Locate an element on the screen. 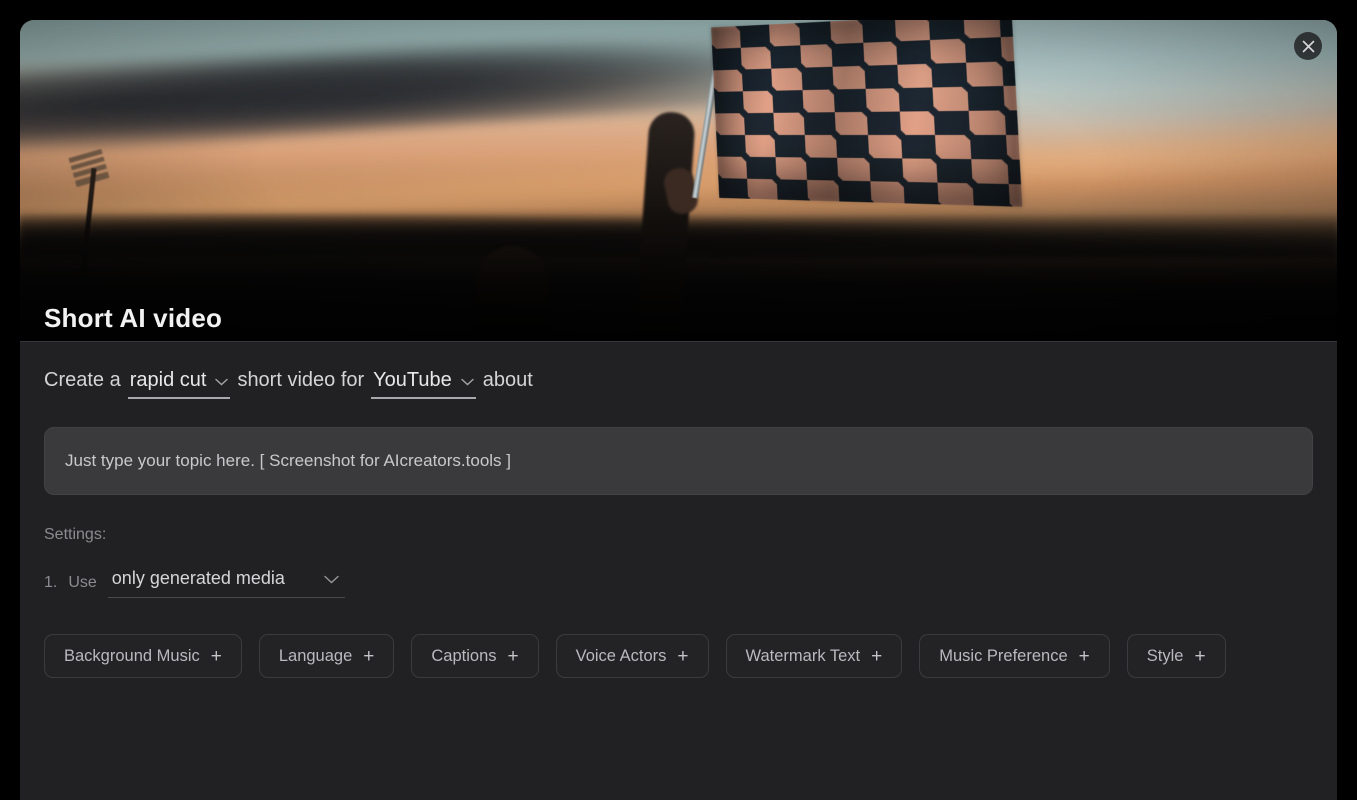  chip-label: Music Preference is located at coordinates (1003, 655).